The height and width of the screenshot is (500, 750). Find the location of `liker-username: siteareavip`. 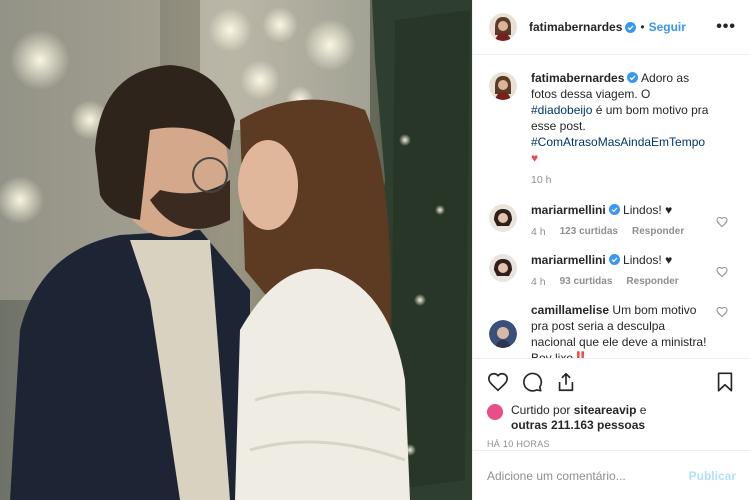

liker-username: siteareavip is located at coordinates (605, 410).